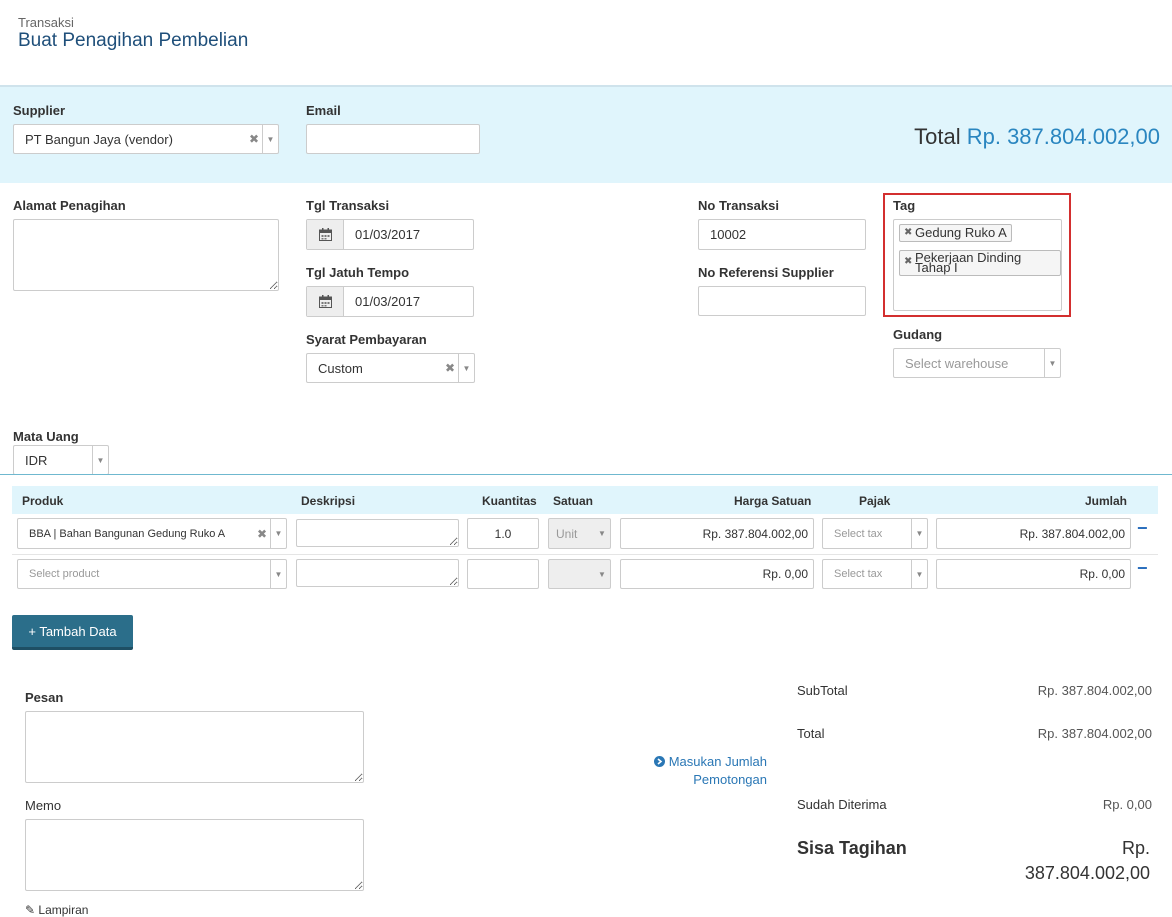  I want to click on tag-chip: ✖ Pekerjaan Dinding Tahap I, so click(980, 263).